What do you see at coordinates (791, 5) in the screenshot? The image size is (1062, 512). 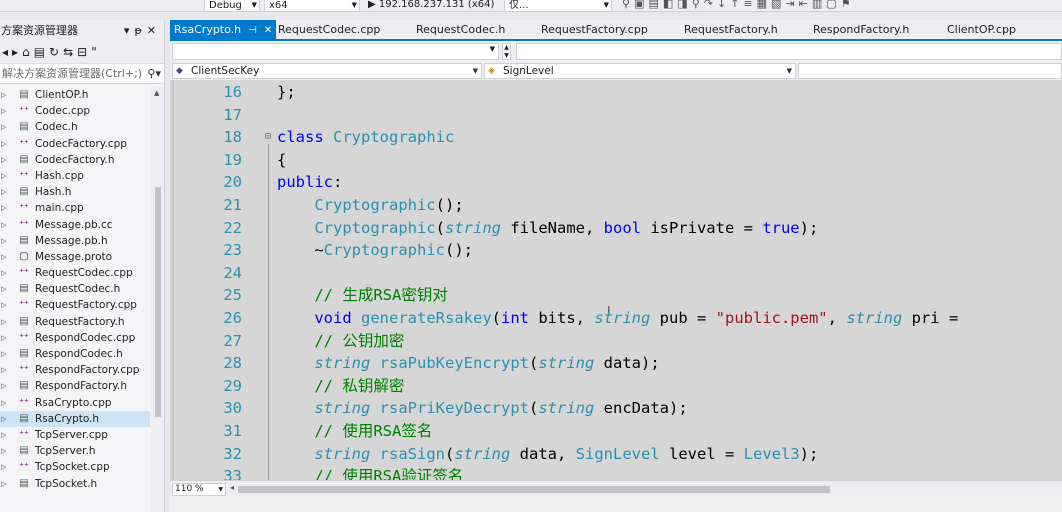 I see `indent-icon: ⇥` at bounding box center [791, 5].